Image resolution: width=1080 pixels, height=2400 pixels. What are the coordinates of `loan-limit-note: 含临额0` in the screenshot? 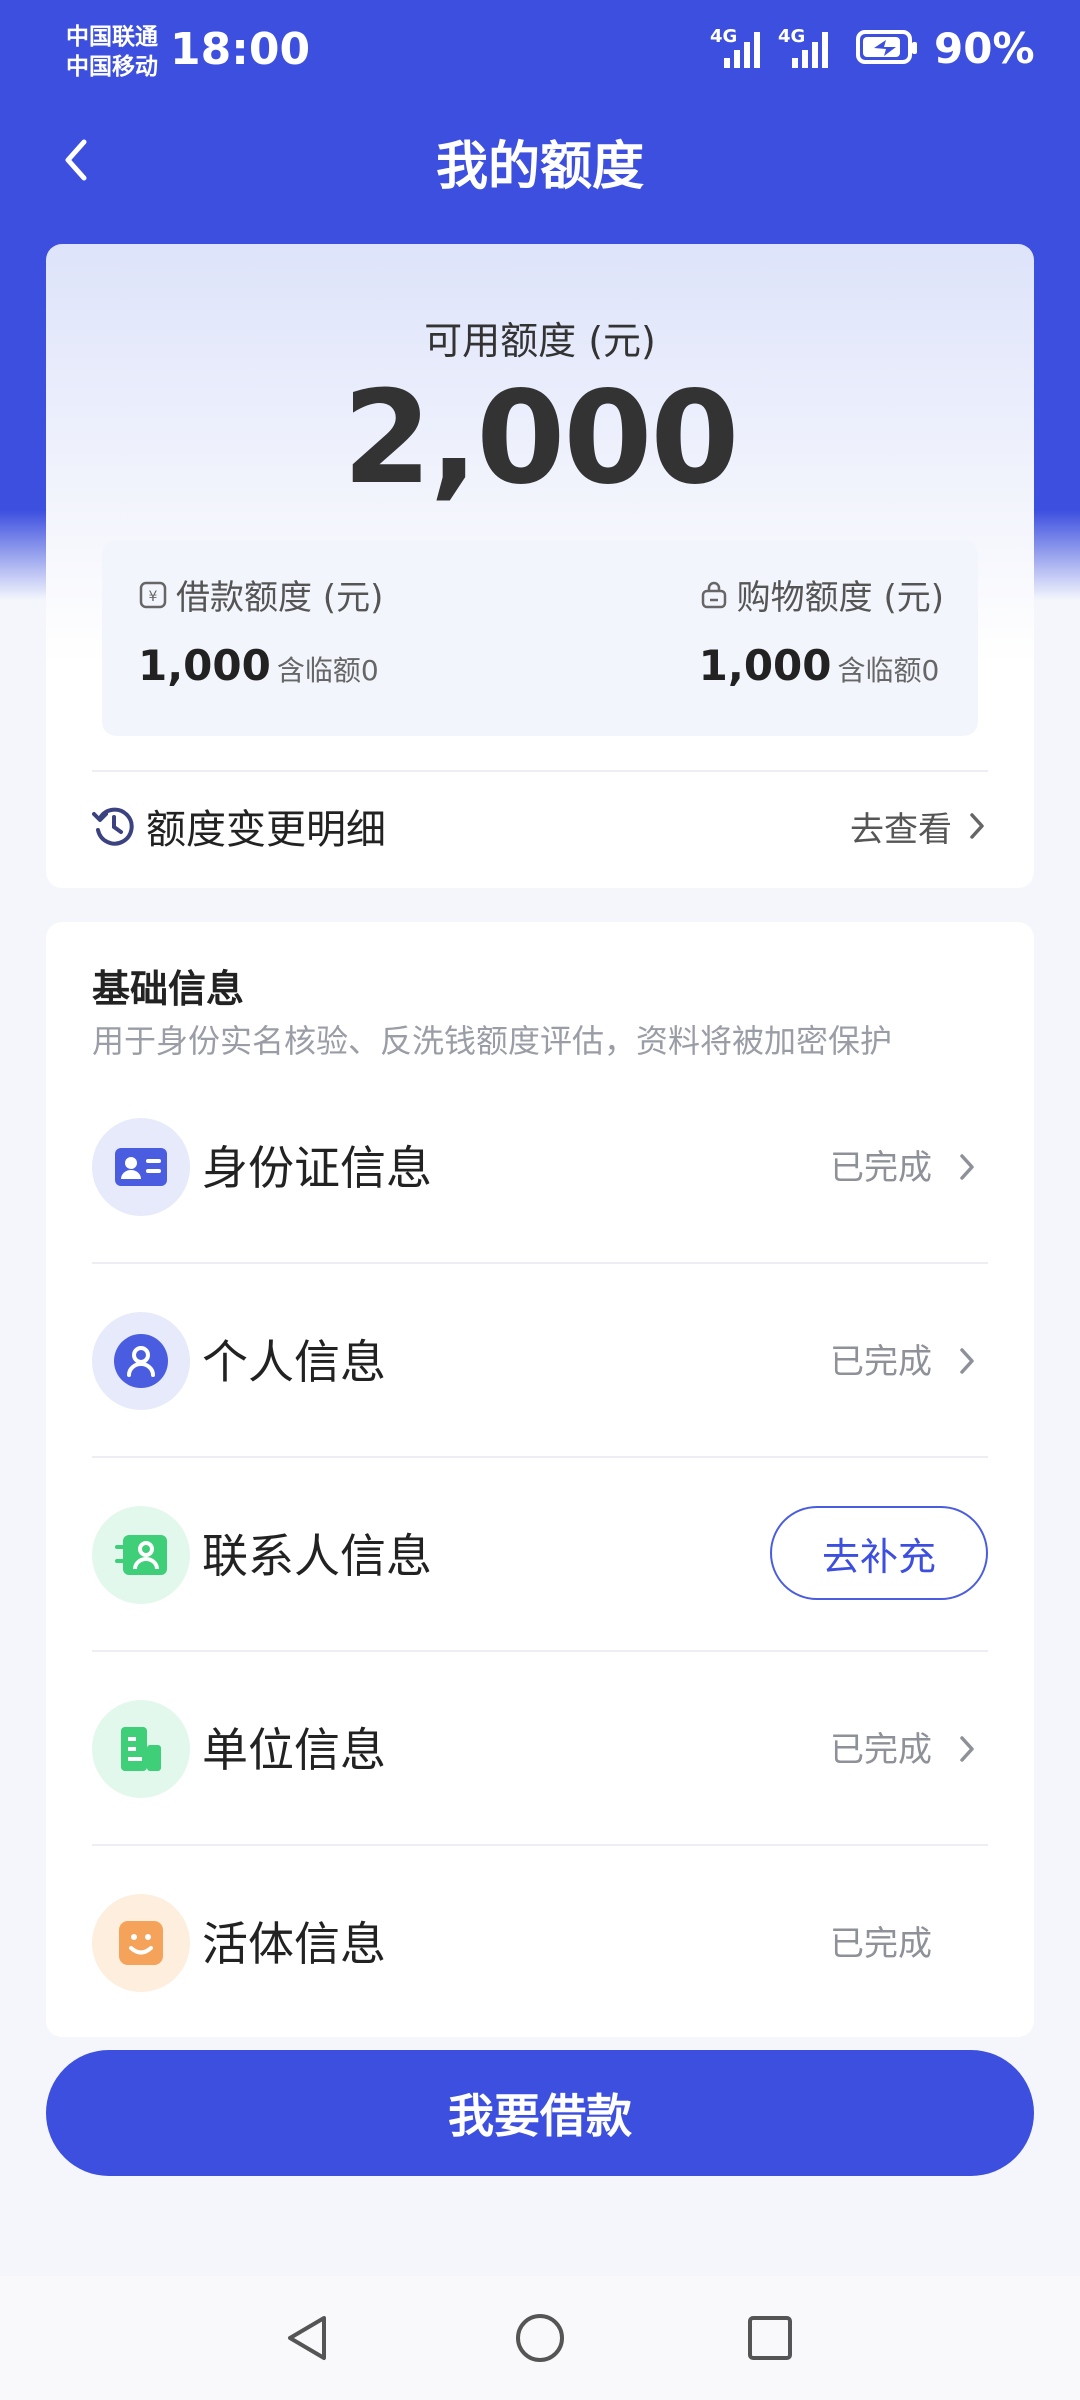 It's located at (327, 670).